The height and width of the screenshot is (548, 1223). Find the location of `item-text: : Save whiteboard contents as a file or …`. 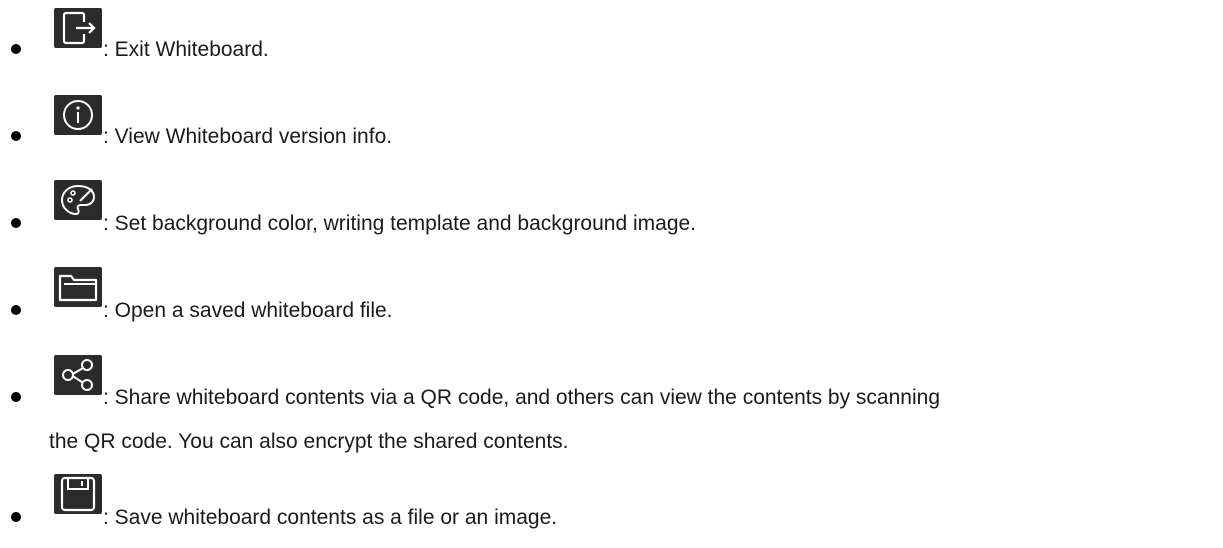

item-text: : Save whiteboard contents as a file or … is located at coordinates (330, 517).